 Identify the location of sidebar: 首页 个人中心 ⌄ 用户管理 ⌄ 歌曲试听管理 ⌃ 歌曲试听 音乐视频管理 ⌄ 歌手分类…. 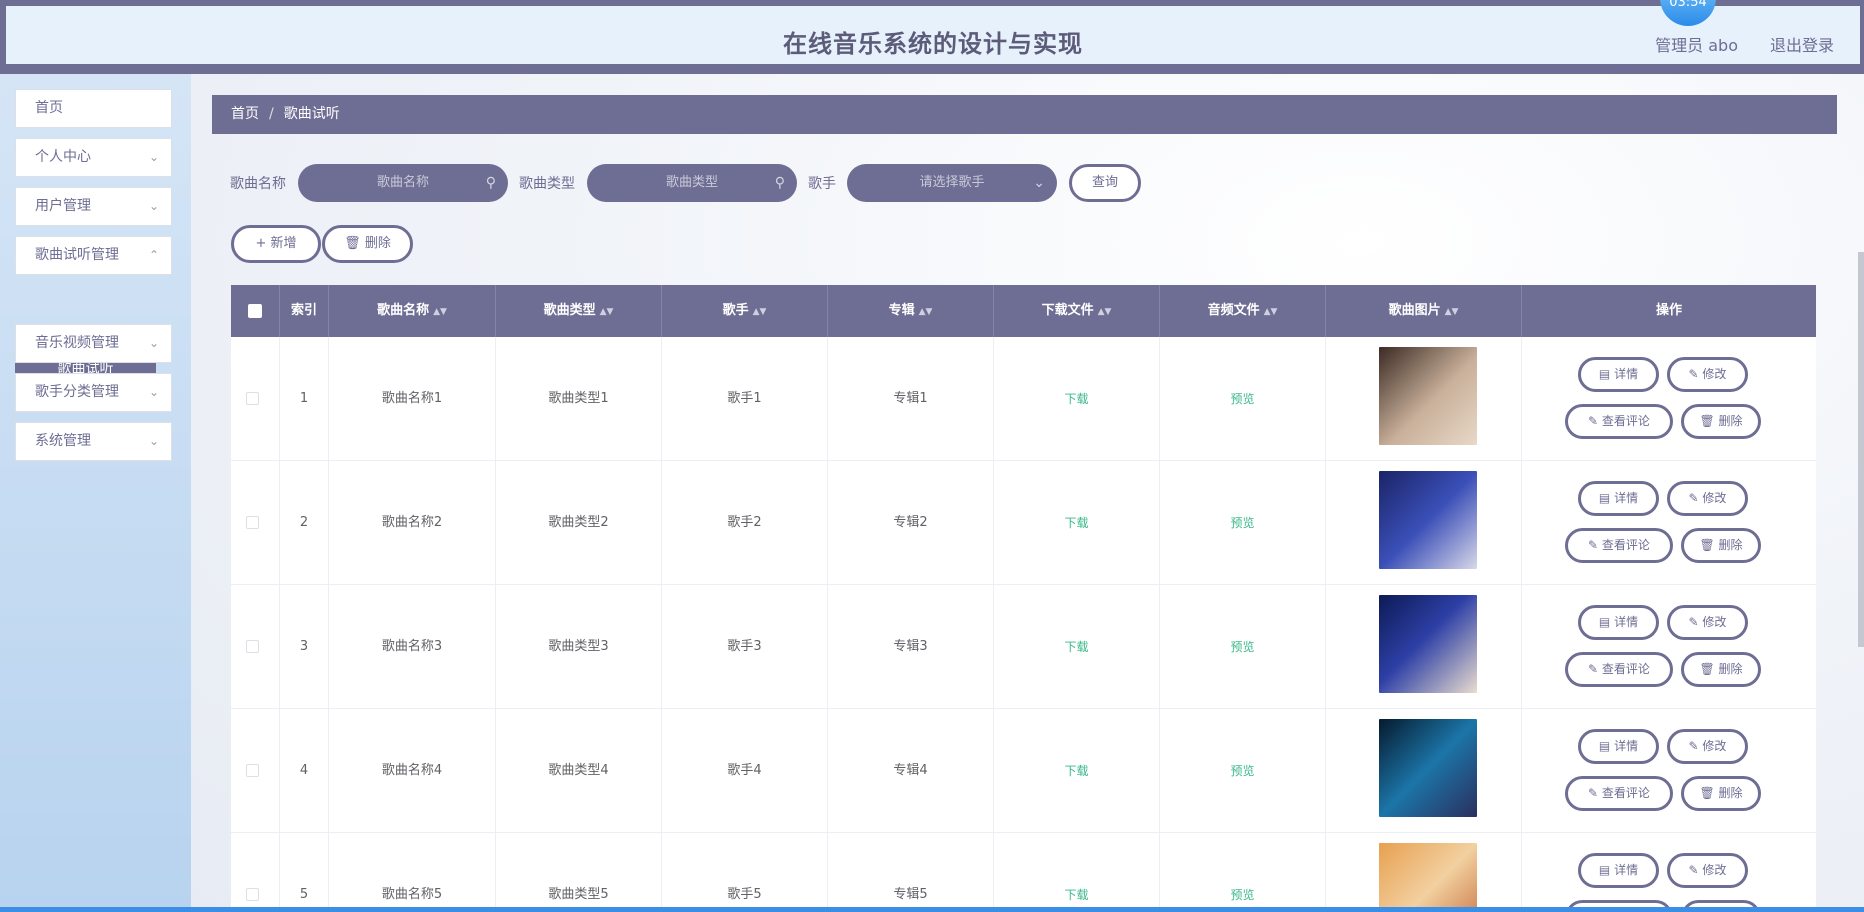
(95, 493).